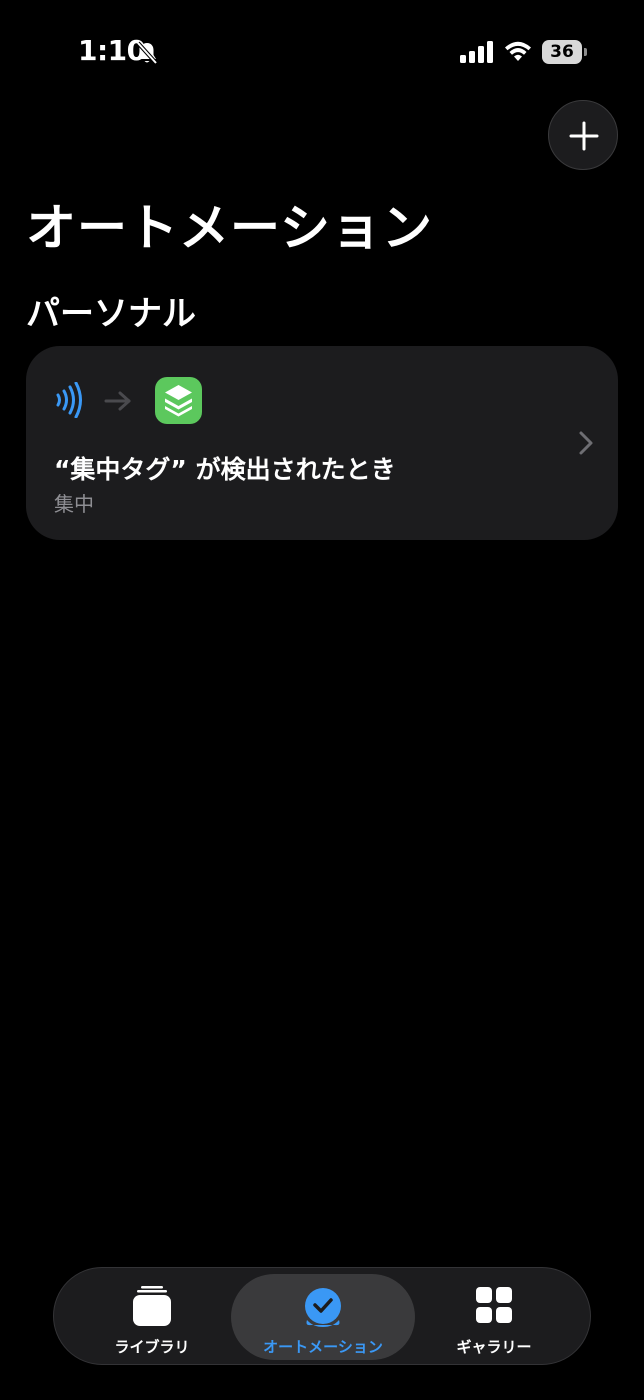 This screenshot has width=644, height=1400. What do you see at coordinates (323, 1307) in the screenshot?
I see `automation-clock-icon` at bounding box center [323, 1307].